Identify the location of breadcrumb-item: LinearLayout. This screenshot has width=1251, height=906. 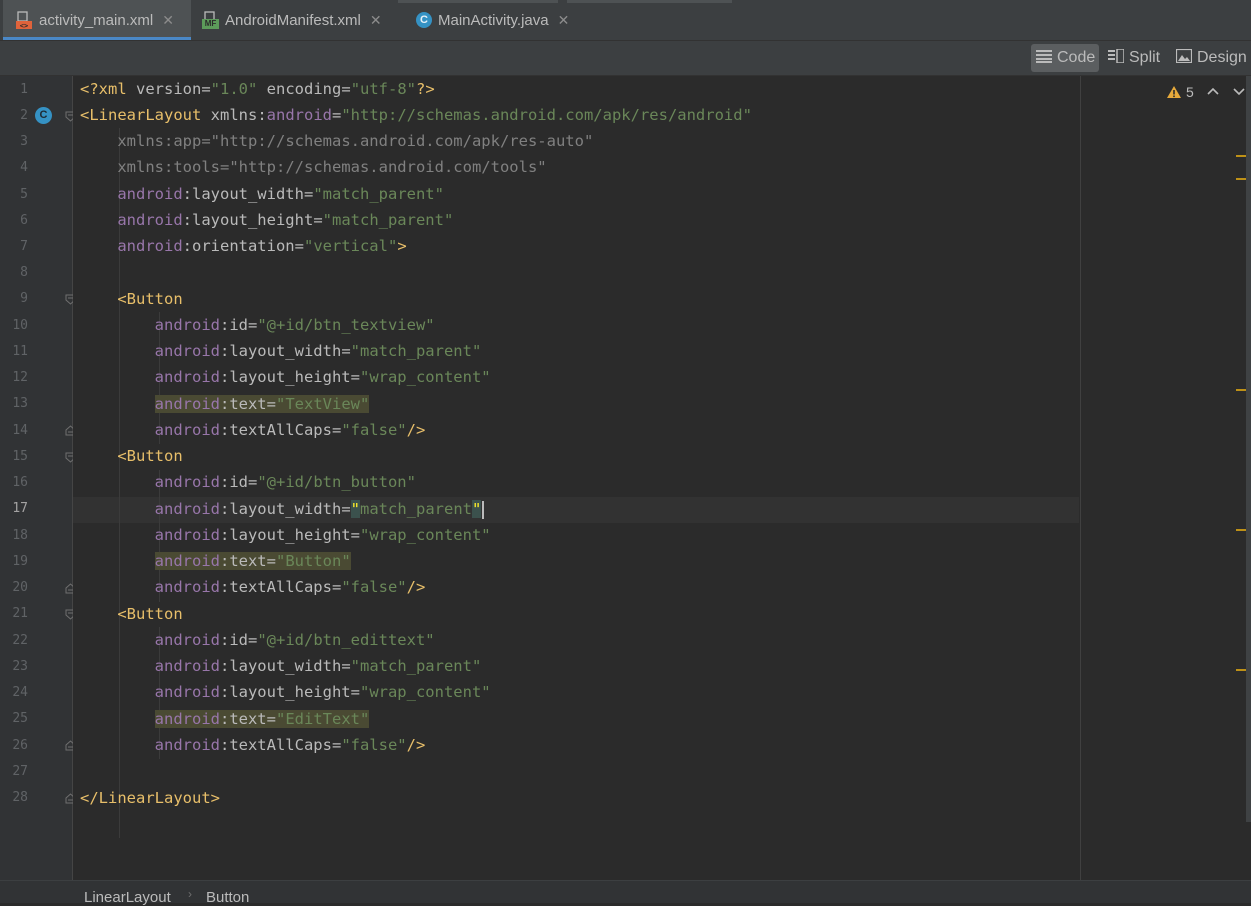
(127, 897).